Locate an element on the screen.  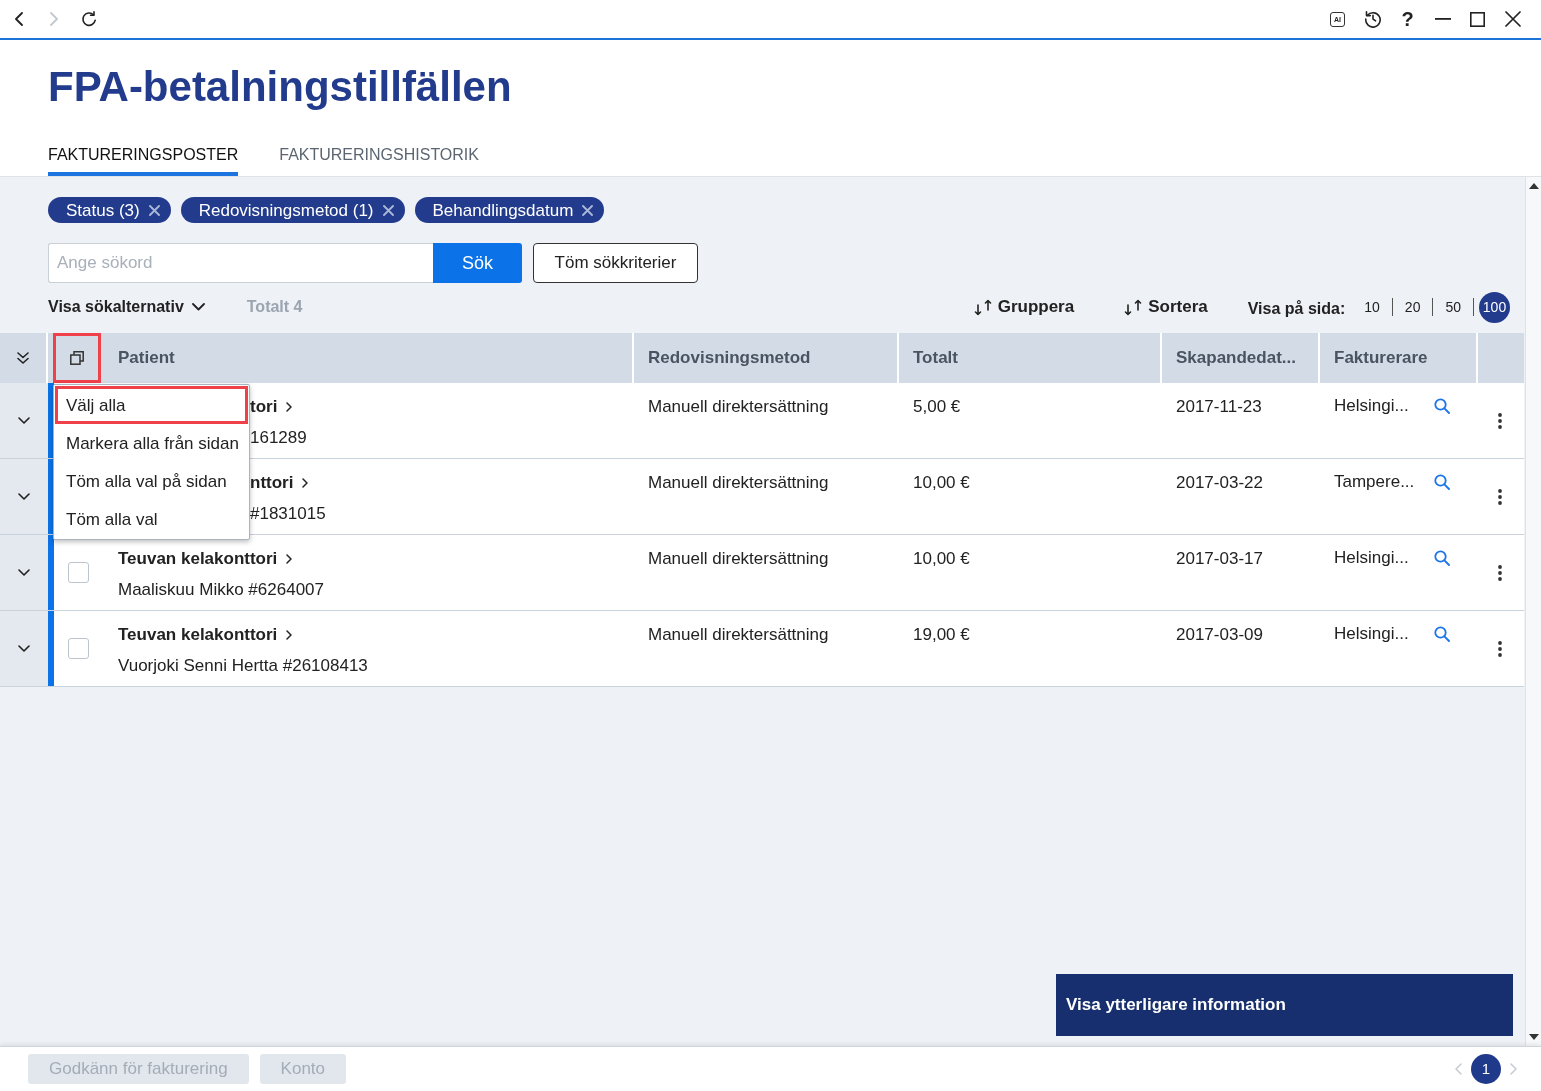
page-number: 1 is located at coordinates (1486, 1069).